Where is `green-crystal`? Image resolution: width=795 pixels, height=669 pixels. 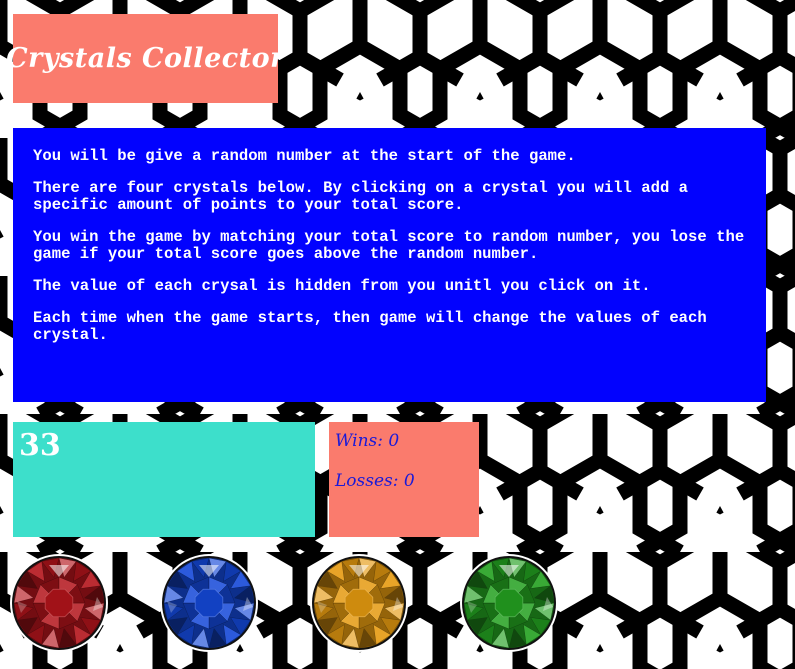 green-crystal is located at coordinates (509, 603).